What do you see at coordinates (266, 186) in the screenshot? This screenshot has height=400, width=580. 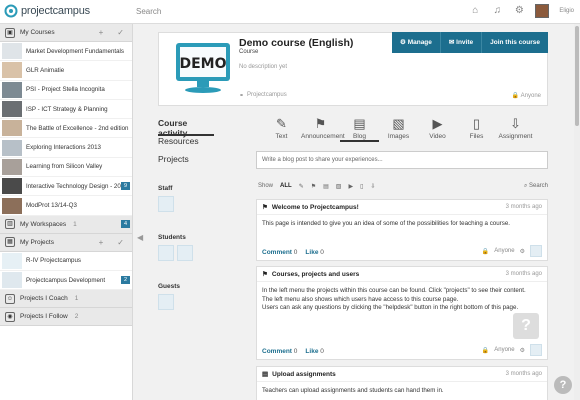 I see `filter-show-label: Show` at bounding box center [266, 186].